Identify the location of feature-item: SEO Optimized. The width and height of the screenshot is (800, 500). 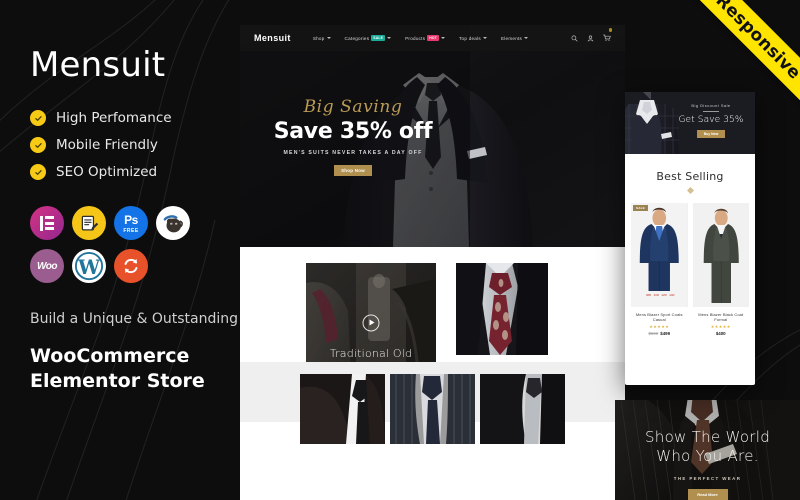
(135, 172).